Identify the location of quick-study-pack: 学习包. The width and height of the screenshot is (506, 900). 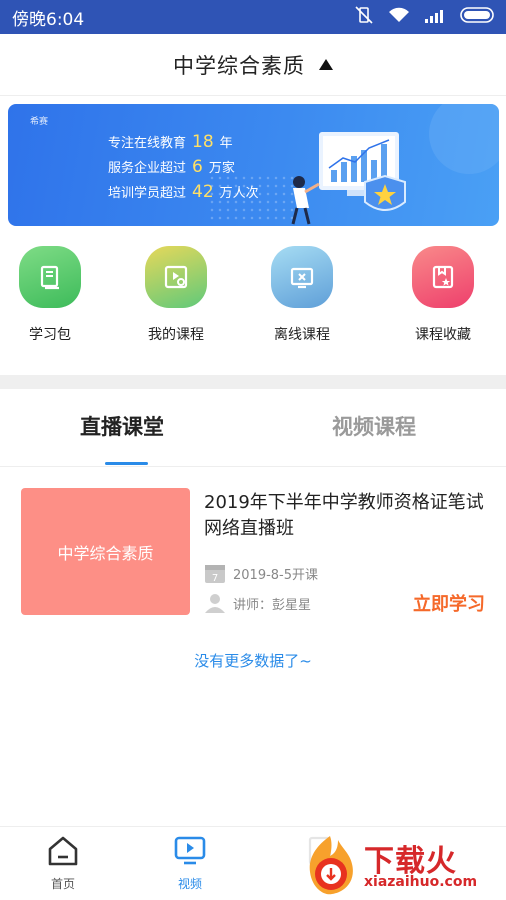
(50, 295).